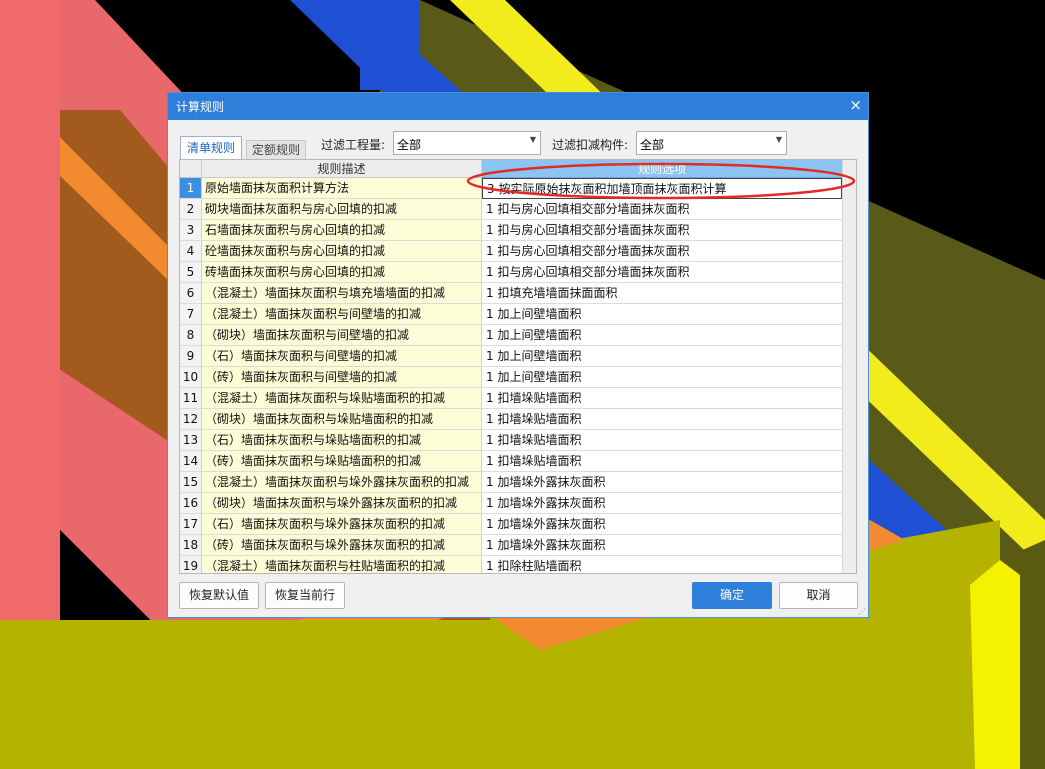  What do you see at coordinates (342, 188) in the screenshot?
I see `rule-description-cell: 原始墙面抹灰面积计算方法` at bounding box center [342, 188].